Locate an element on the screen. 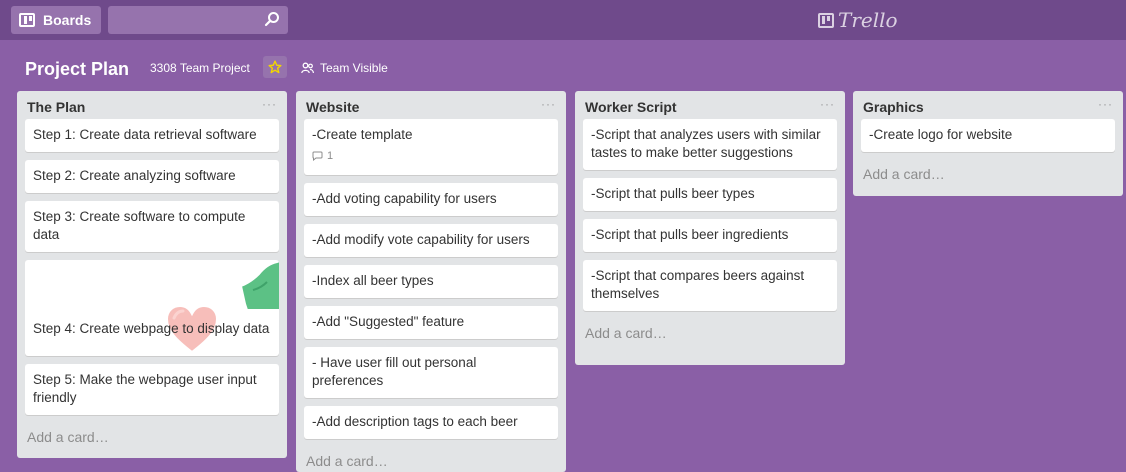 This screenshot has height=472, width=1126. board-title: Project Plan is located at coordinates (77, 69).